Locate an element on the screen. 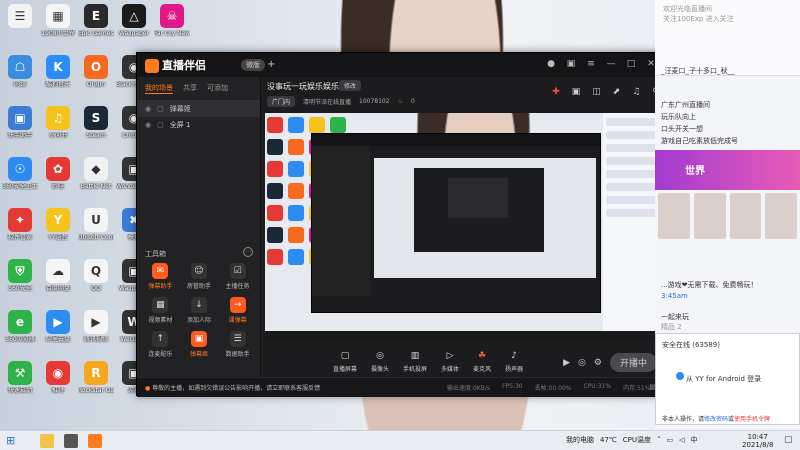 Image resolution: width=800 pixels, height=450 pixels. desktop-icon: R Rockstar Games is located at coordinates (96, 377).